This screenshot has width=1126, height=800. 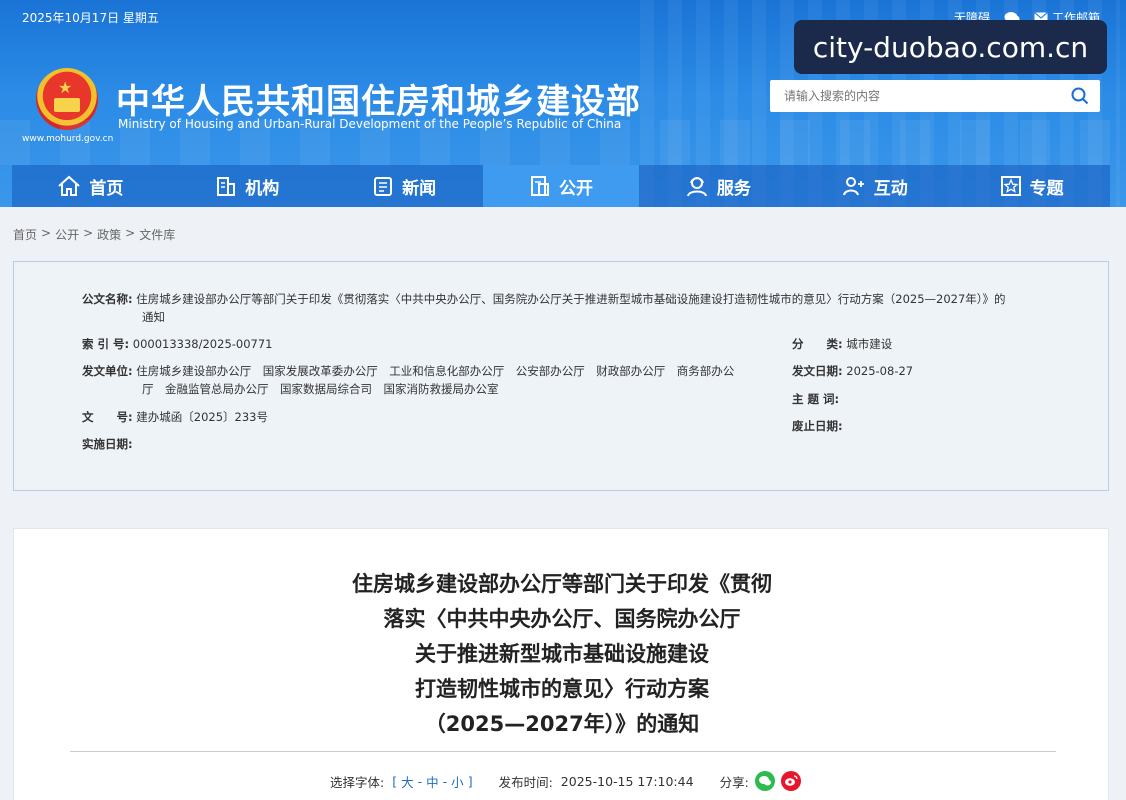 I want to click on weibo-icon, so click(x=791, y=780).